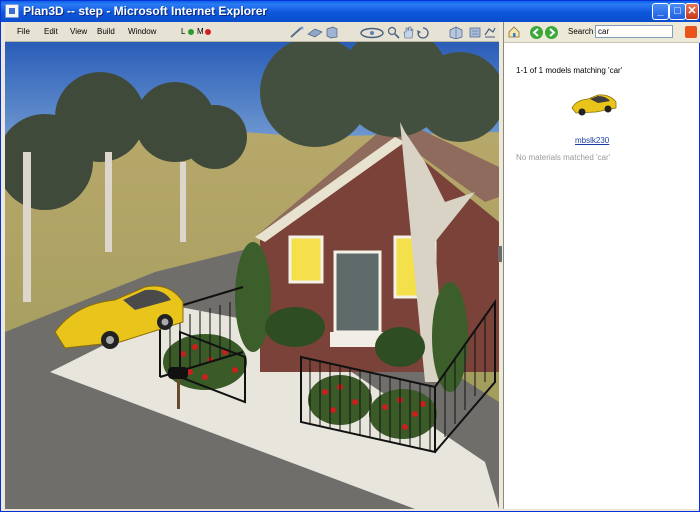 Image resolution: width=700 pixels, height=512 pixels. Describe the element at coordinates (677, 11) in the screenshot. I see `maximize-button: □` at that location.